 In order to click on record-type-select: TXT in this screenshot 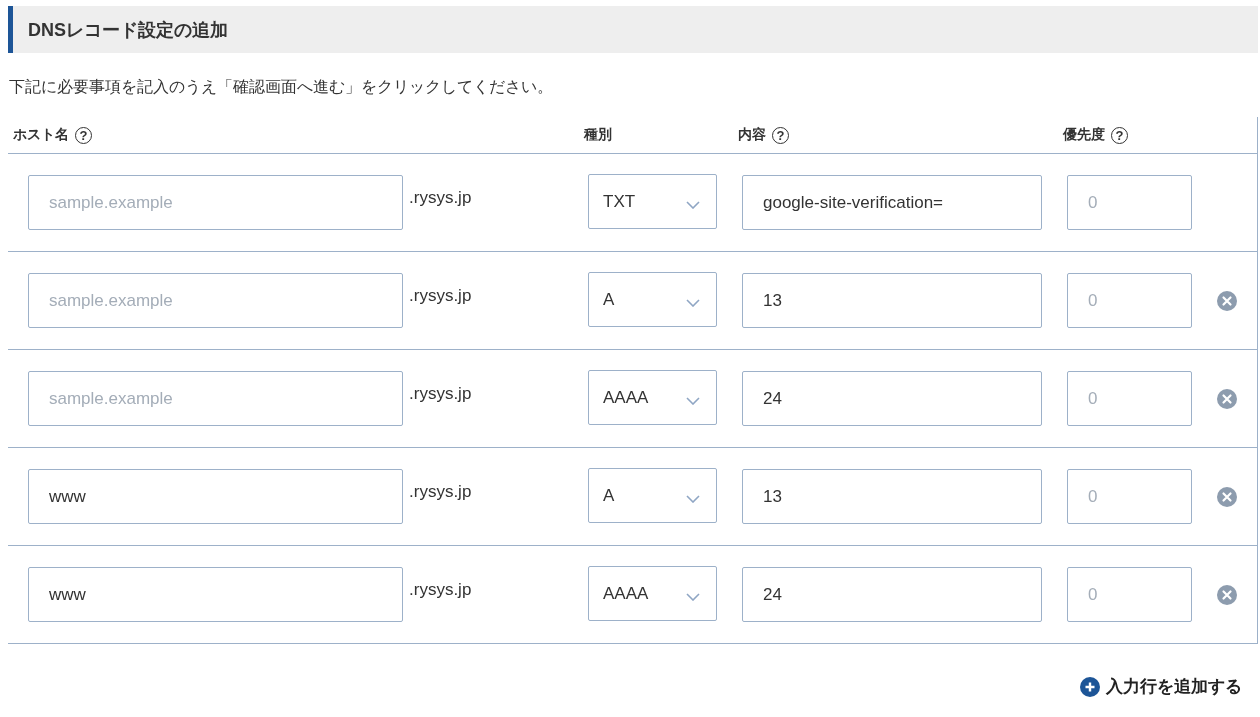, I will do `click(652, 201)`.